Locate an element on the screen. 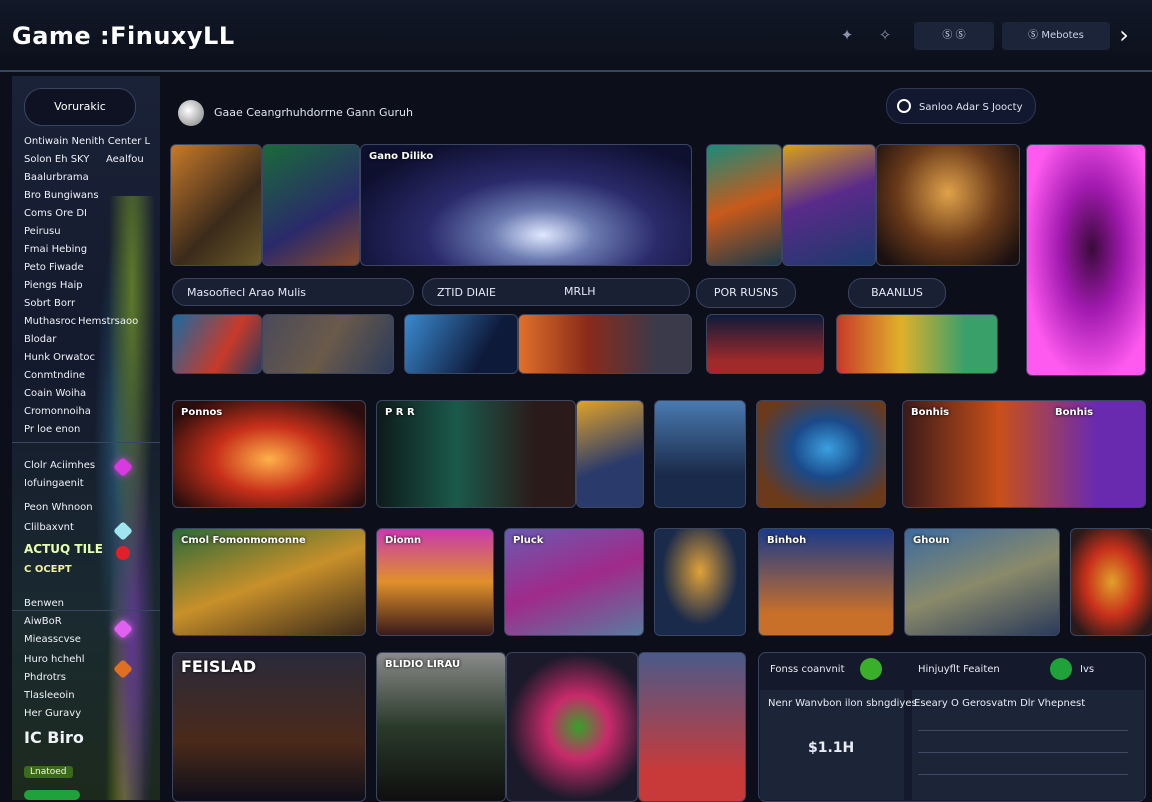 The width and height of the screenshot is (1152, 802). sidebar-item: Peirusu is located at coordinates (42, 231).